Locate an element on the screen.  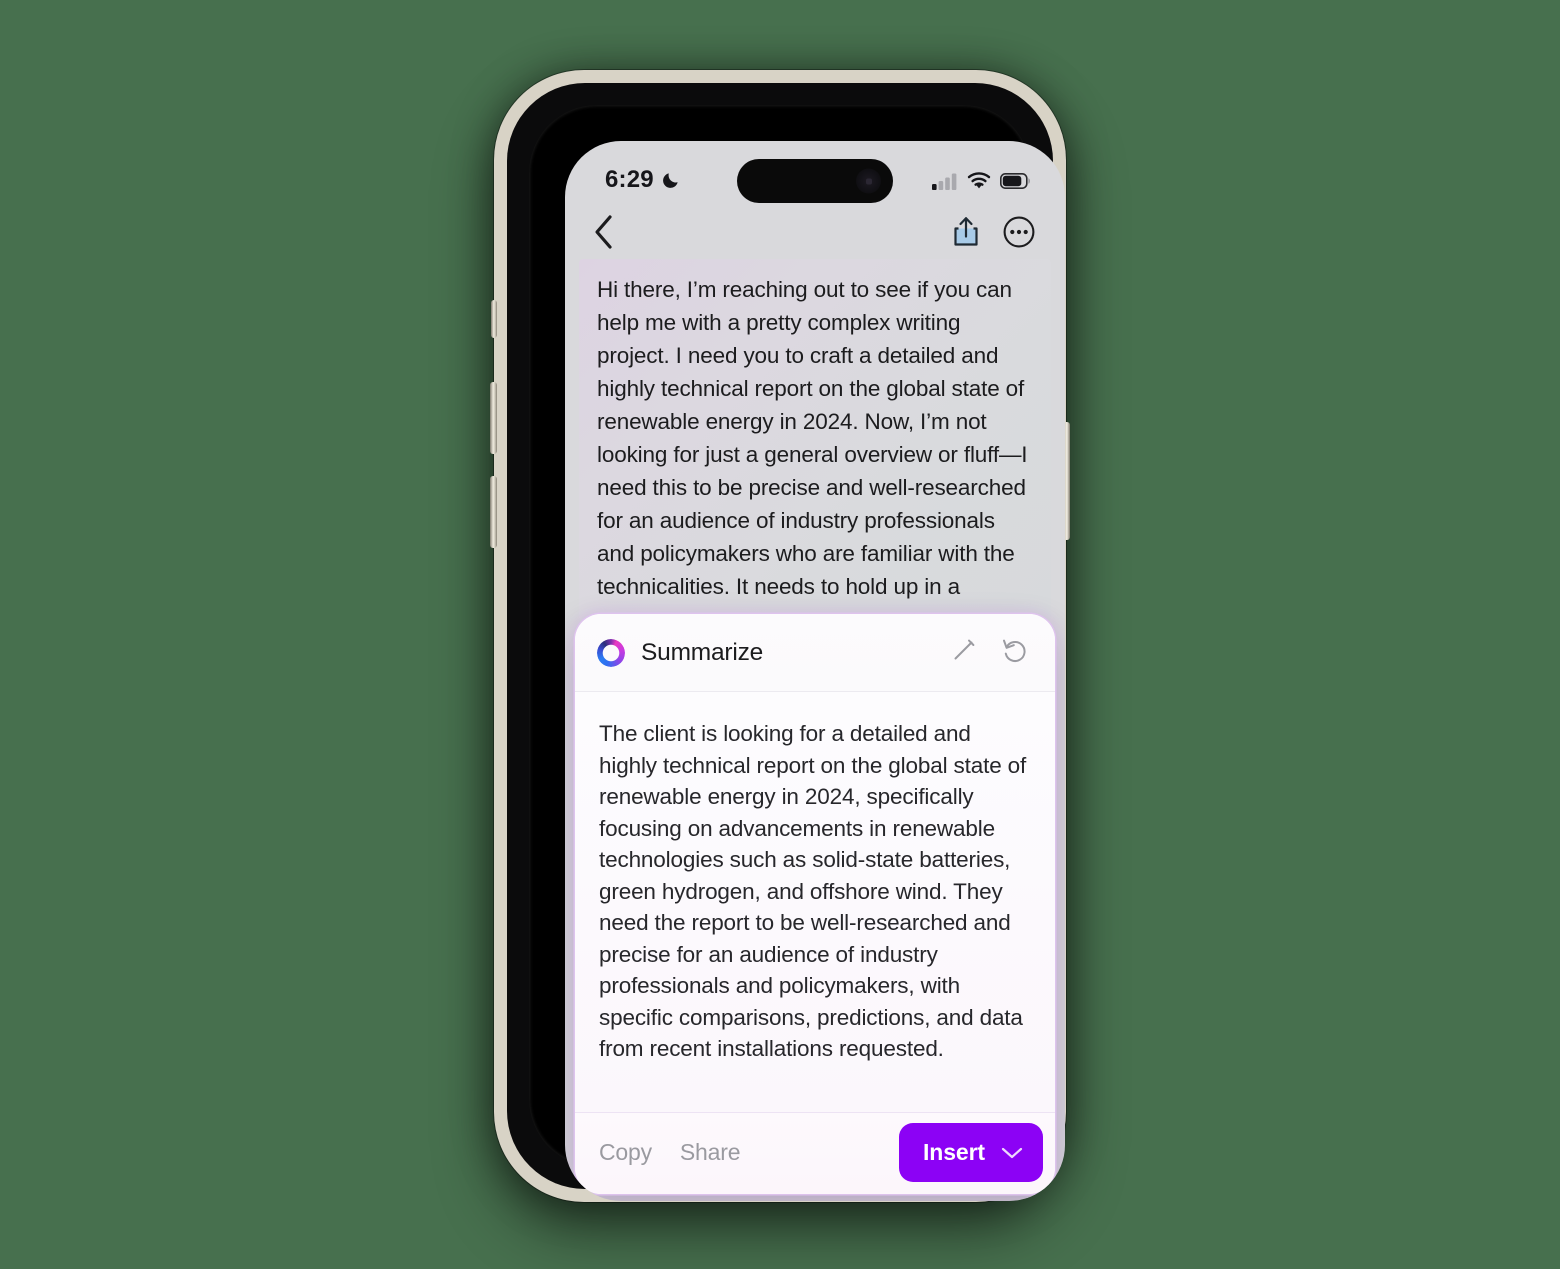
silent-switch-button is located at coordinates (494, 319).